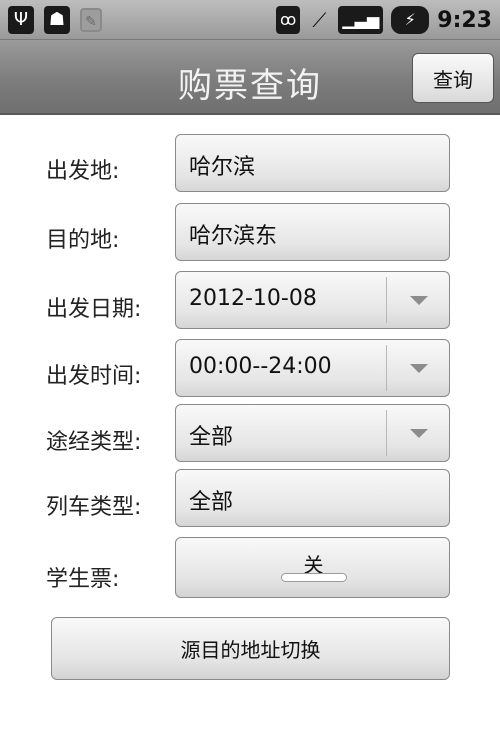 This screenshot has height=731, width=500. Describe the element at coordinates (253, 298) in the screenshot. I see `date-value: 2012-10-08` at that location.